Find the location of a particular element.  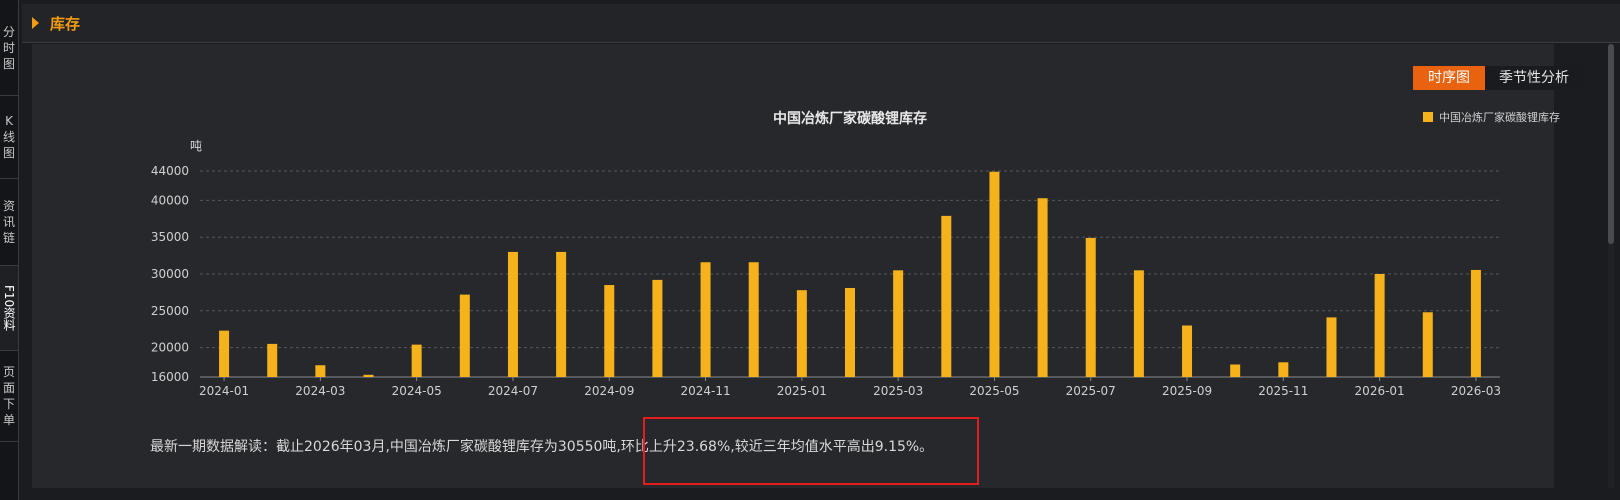

y-tick-label: 40000 is located at coordinates (170, 200).